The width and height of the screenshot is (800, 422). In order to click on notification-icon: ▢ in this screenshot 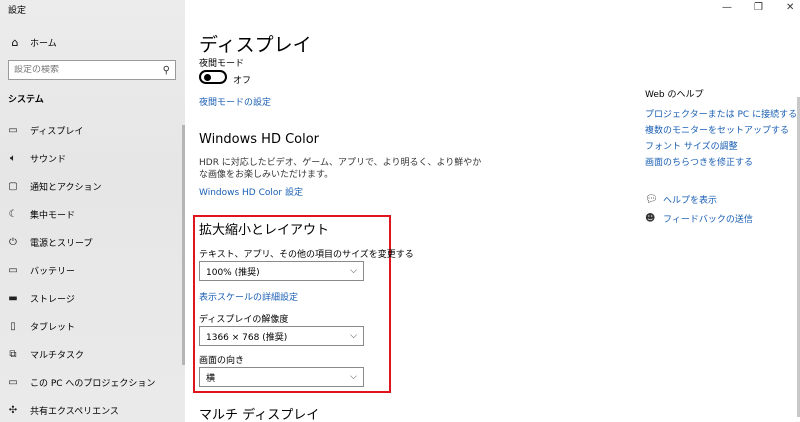, I will do `click(13, 186)`.